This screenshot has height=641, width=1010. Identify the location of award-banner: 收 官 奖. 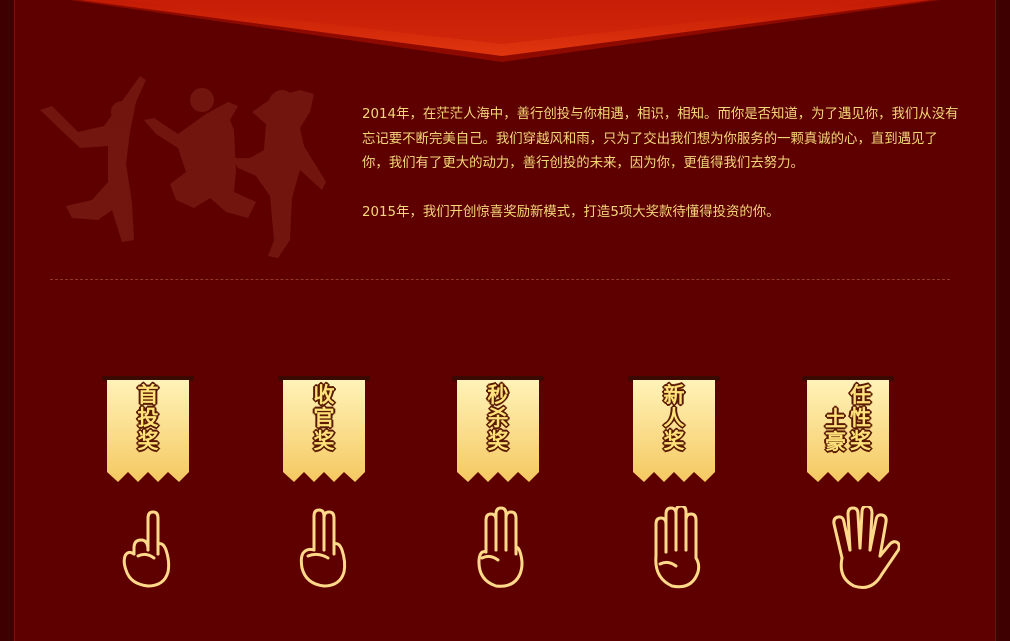
(324, 430).